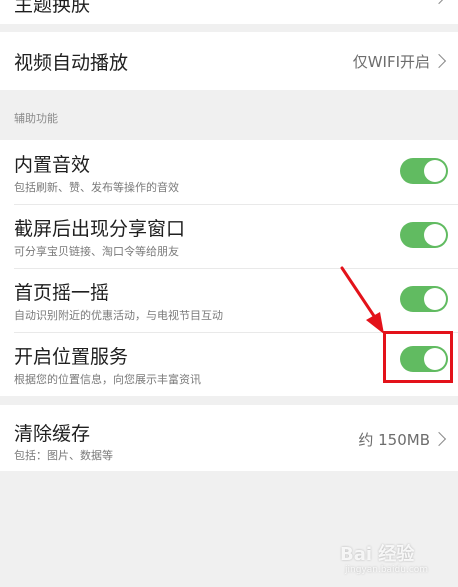 The height and width of the screenshot is (587, 458). I want to click on sound-effects-toggle, so click(424, 171).